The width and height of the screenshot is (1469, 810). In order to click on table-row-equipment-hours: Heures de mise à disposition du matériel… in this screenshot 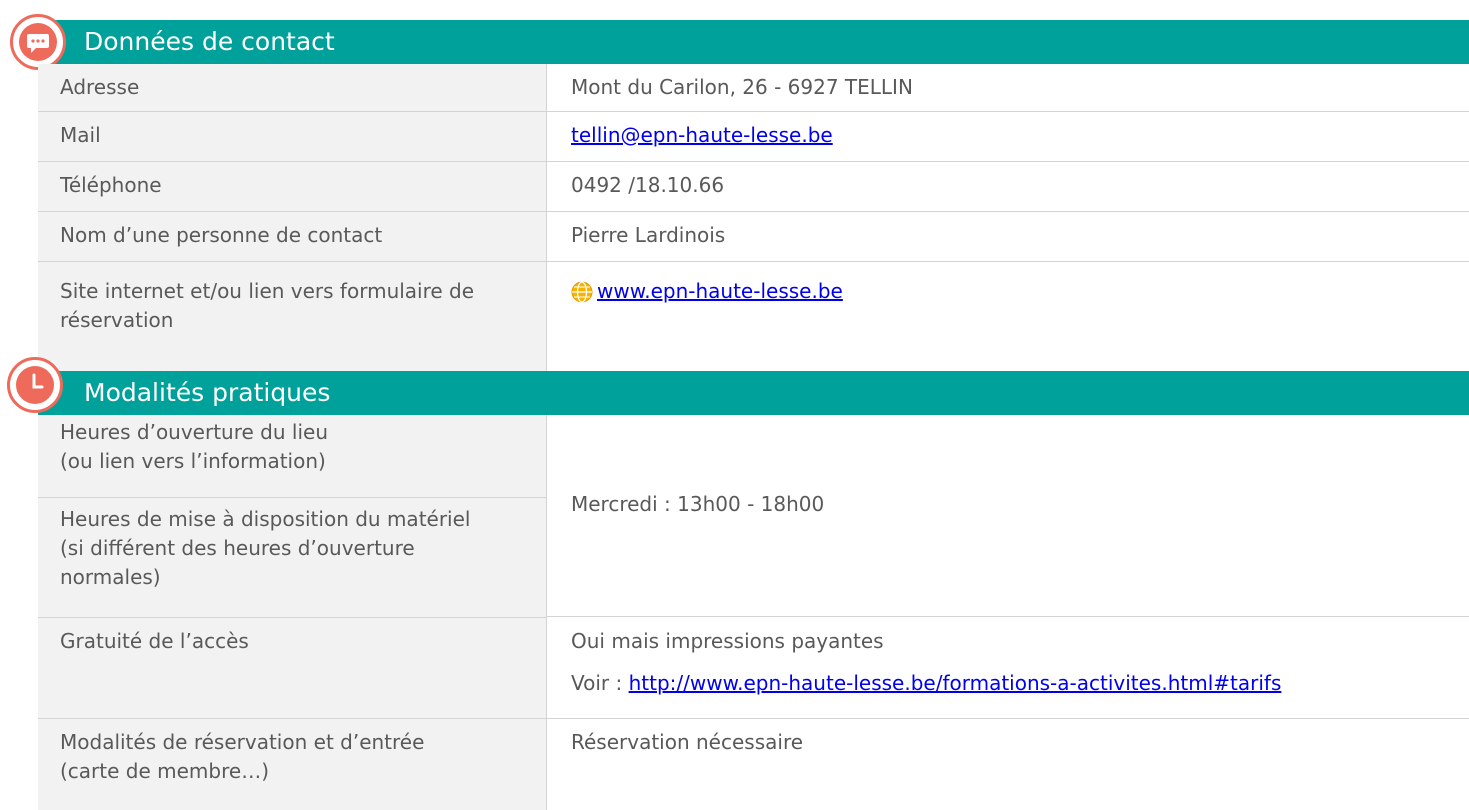, I will do `click(292, 558)`.